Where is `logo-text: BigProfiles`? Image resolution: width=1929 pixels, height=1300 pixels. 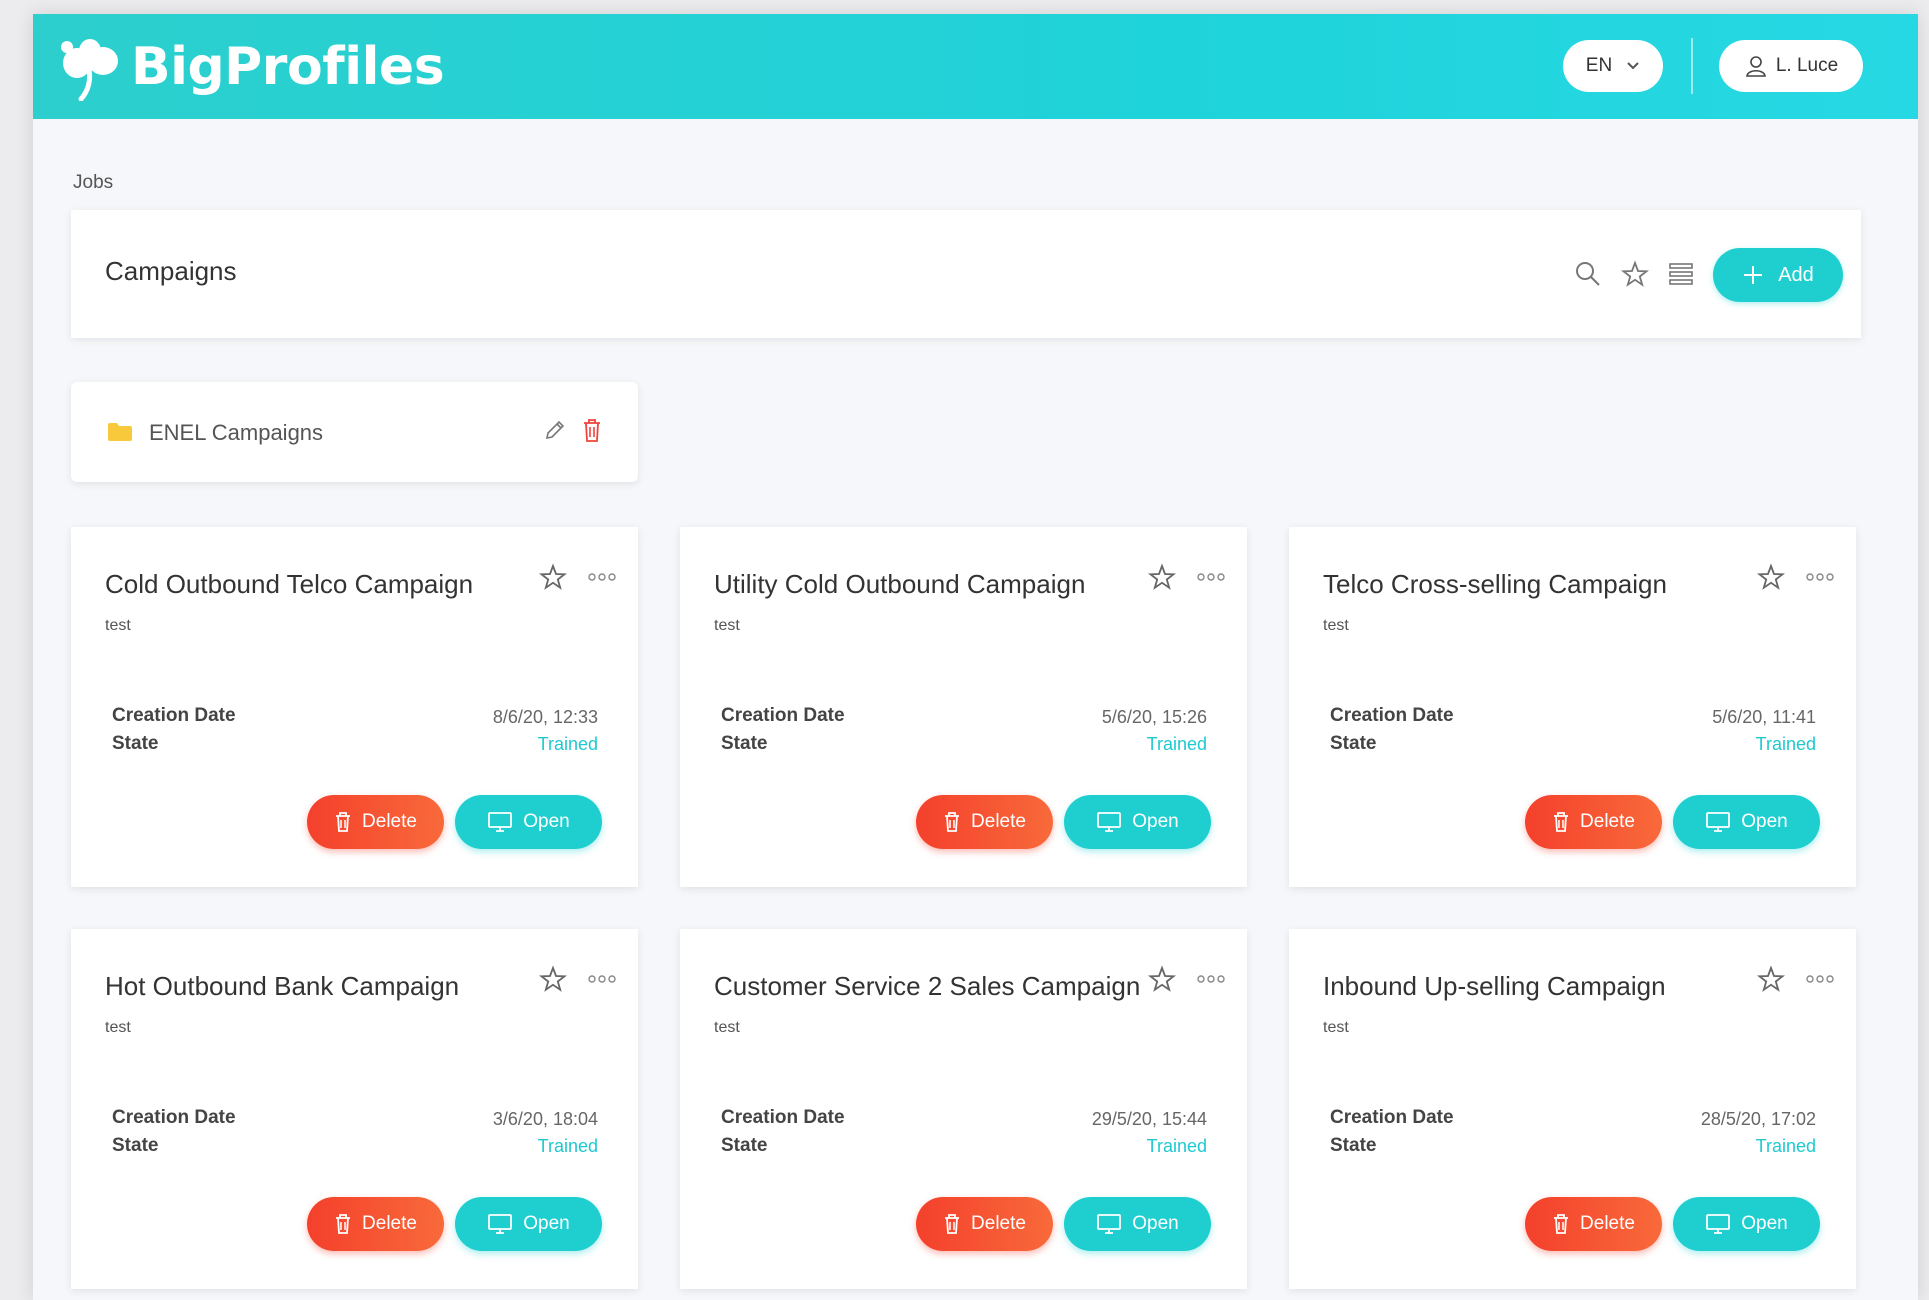 logo-text: BigProfiles is located at coordinates (288, 67).